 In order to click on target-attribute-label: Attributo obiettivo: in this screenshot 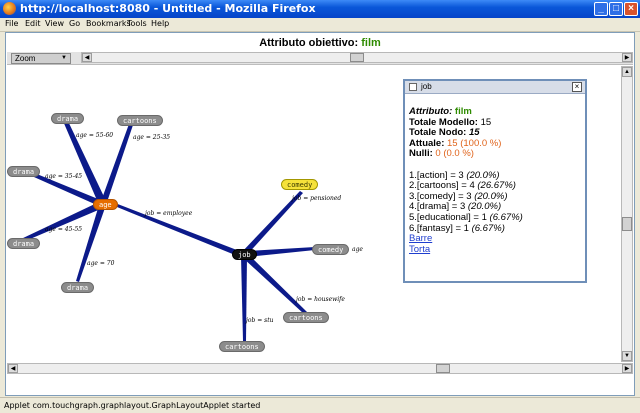, I will do `click(309, 43)`.